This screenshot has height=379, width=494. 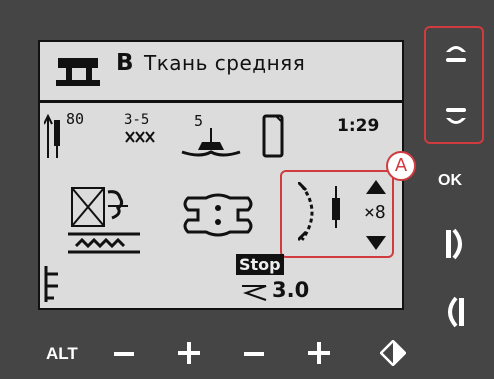 What do you see at coordinates (78, 72) in the screenshot?
I see `sewing-machine-icon` at bounding box center [78, 72].